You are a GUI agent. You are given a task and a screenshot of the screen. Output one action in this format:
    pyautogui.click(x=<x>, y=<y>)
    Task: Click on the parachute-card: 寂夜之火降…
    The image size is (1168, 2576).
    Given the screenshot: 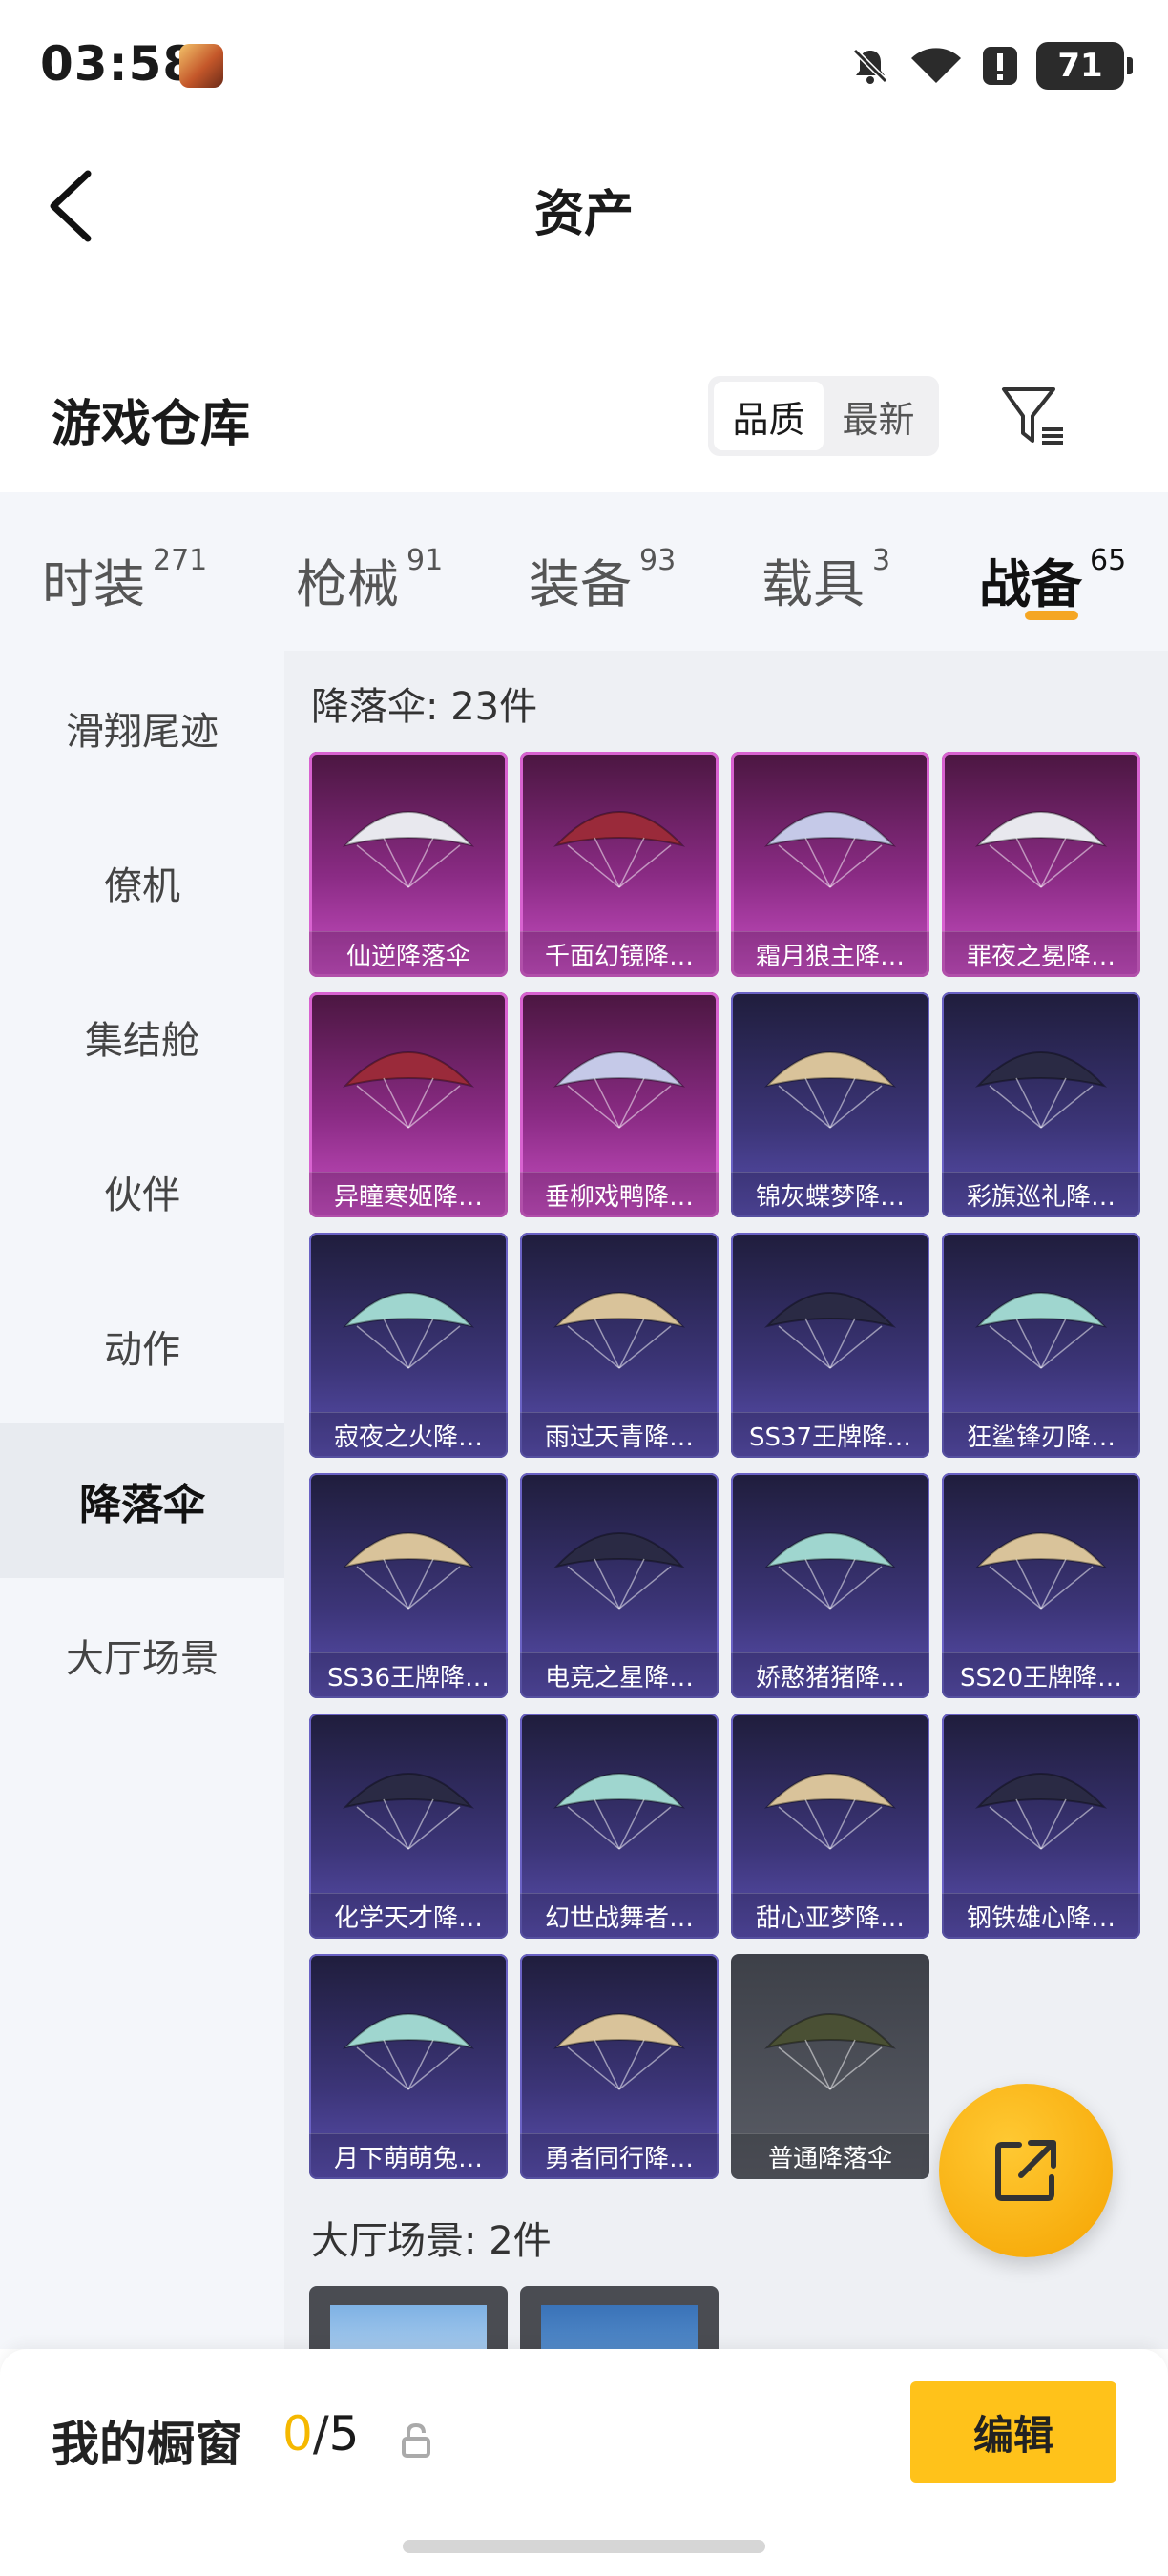 What is the action you would take?
    pyautogui.click(x=408, y=1345)
    